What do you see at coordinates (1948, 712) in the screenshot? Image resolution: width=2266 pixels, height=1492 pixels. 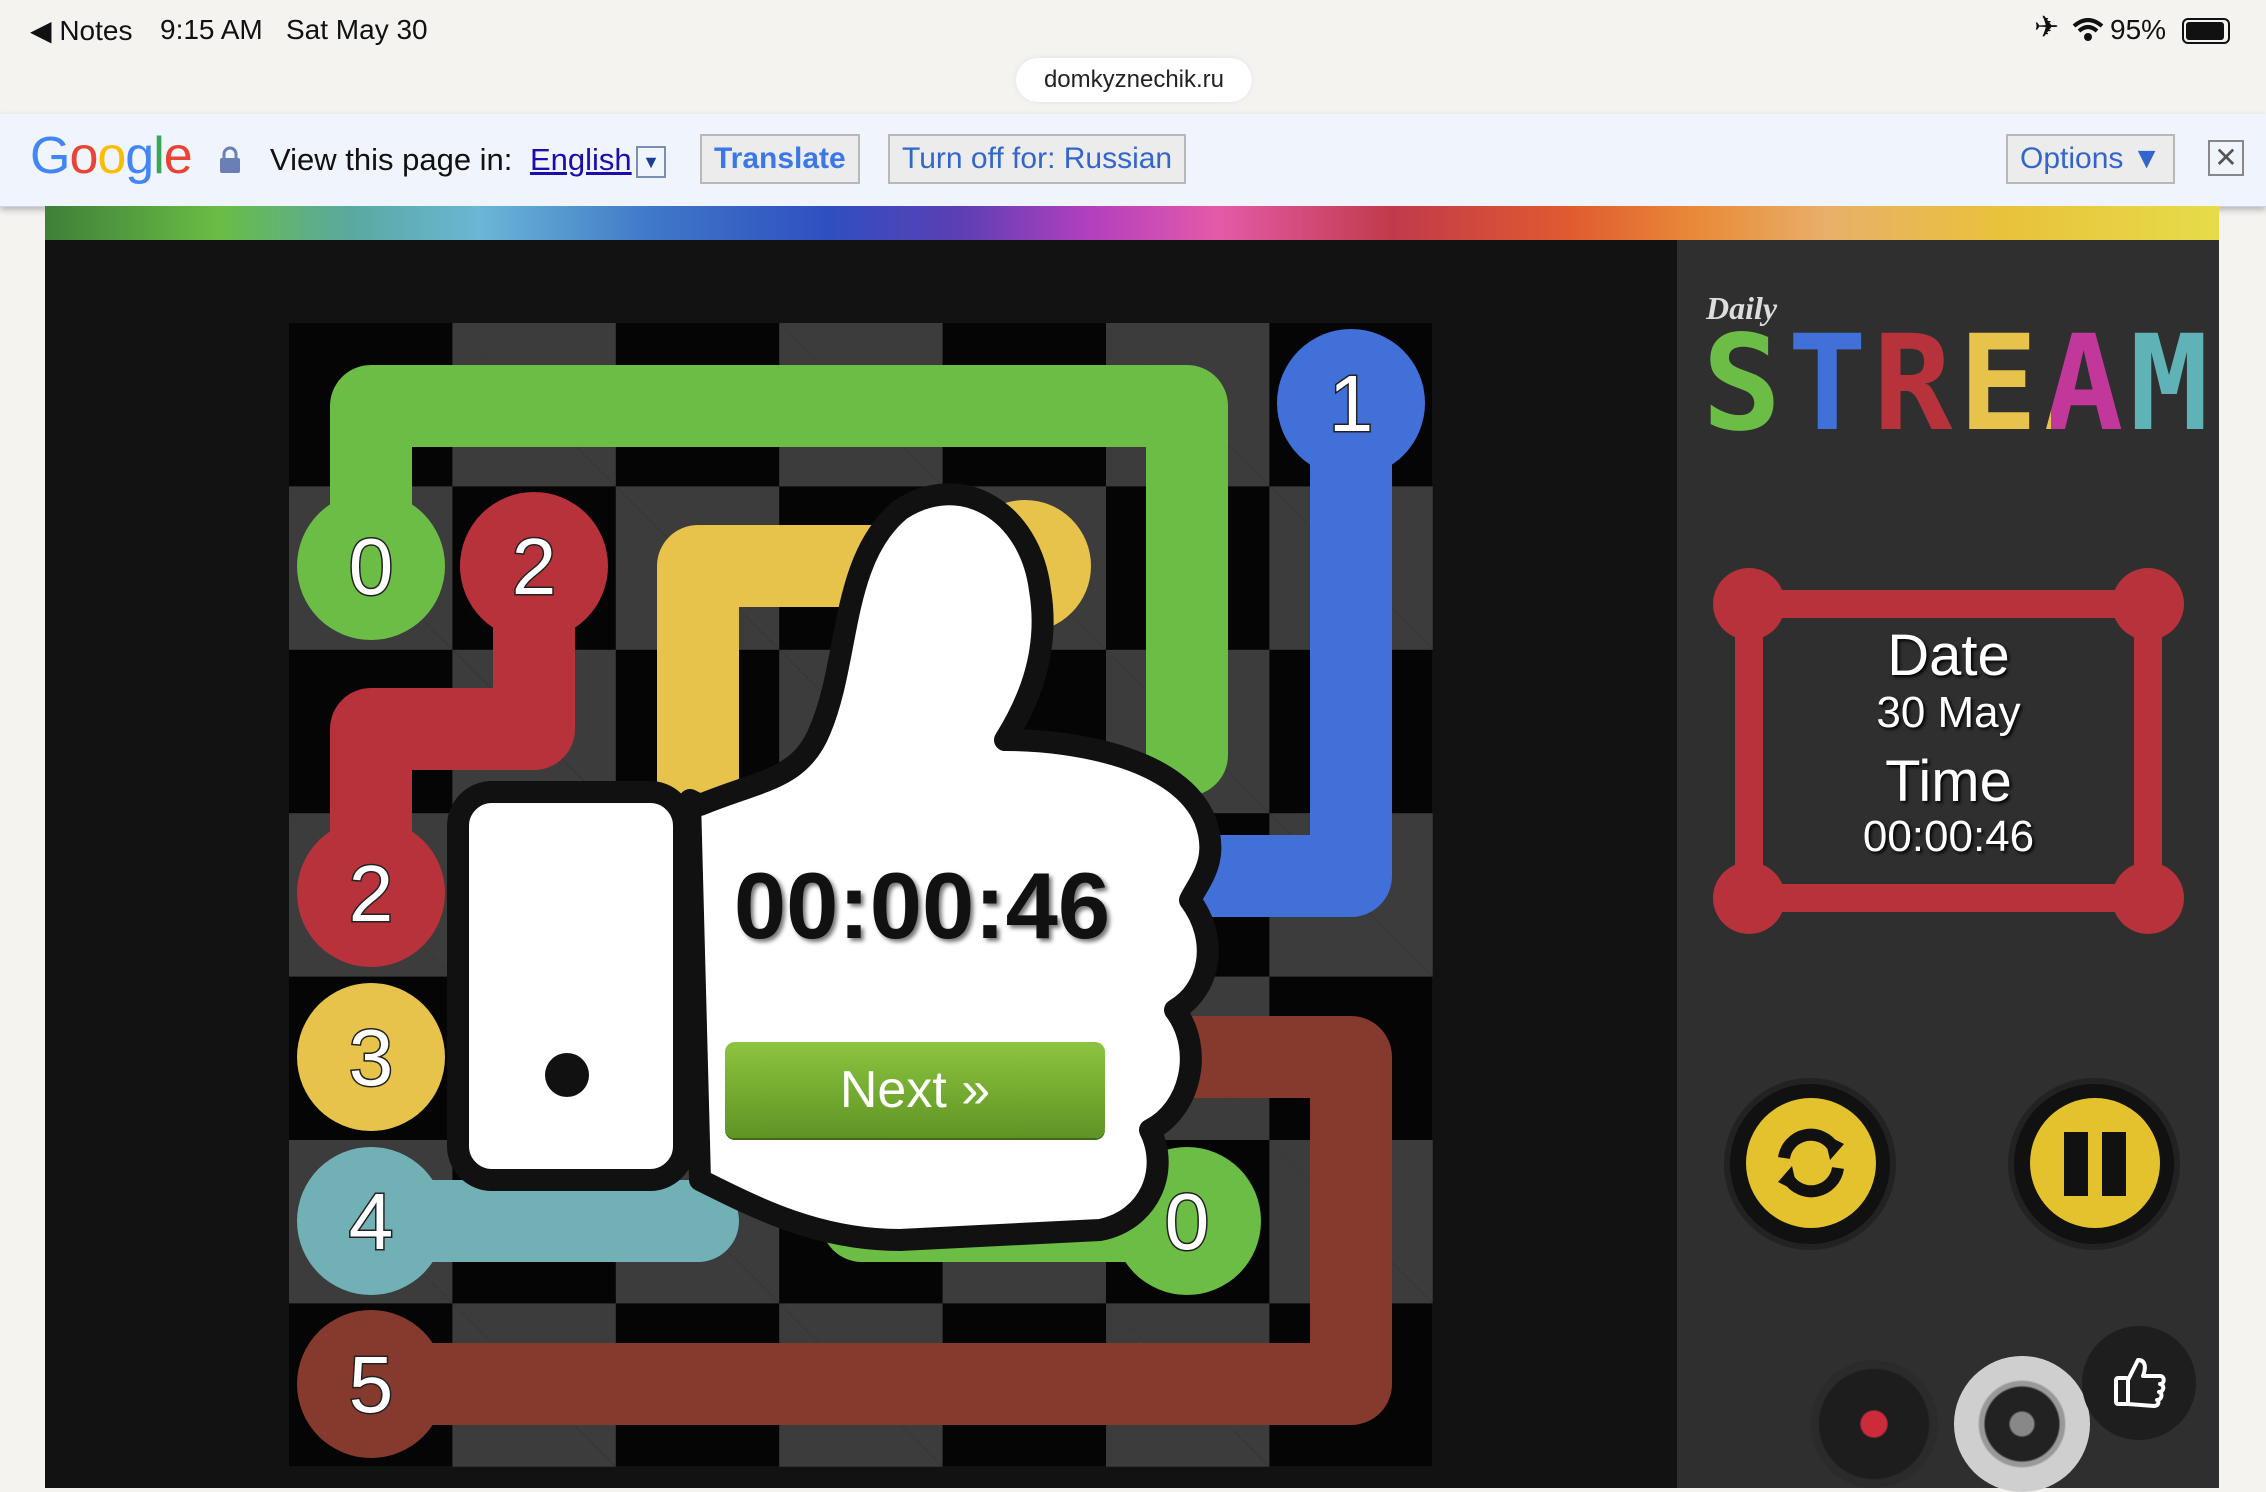 I see `date-value: 30 May` at bounding box center [1948, 712].